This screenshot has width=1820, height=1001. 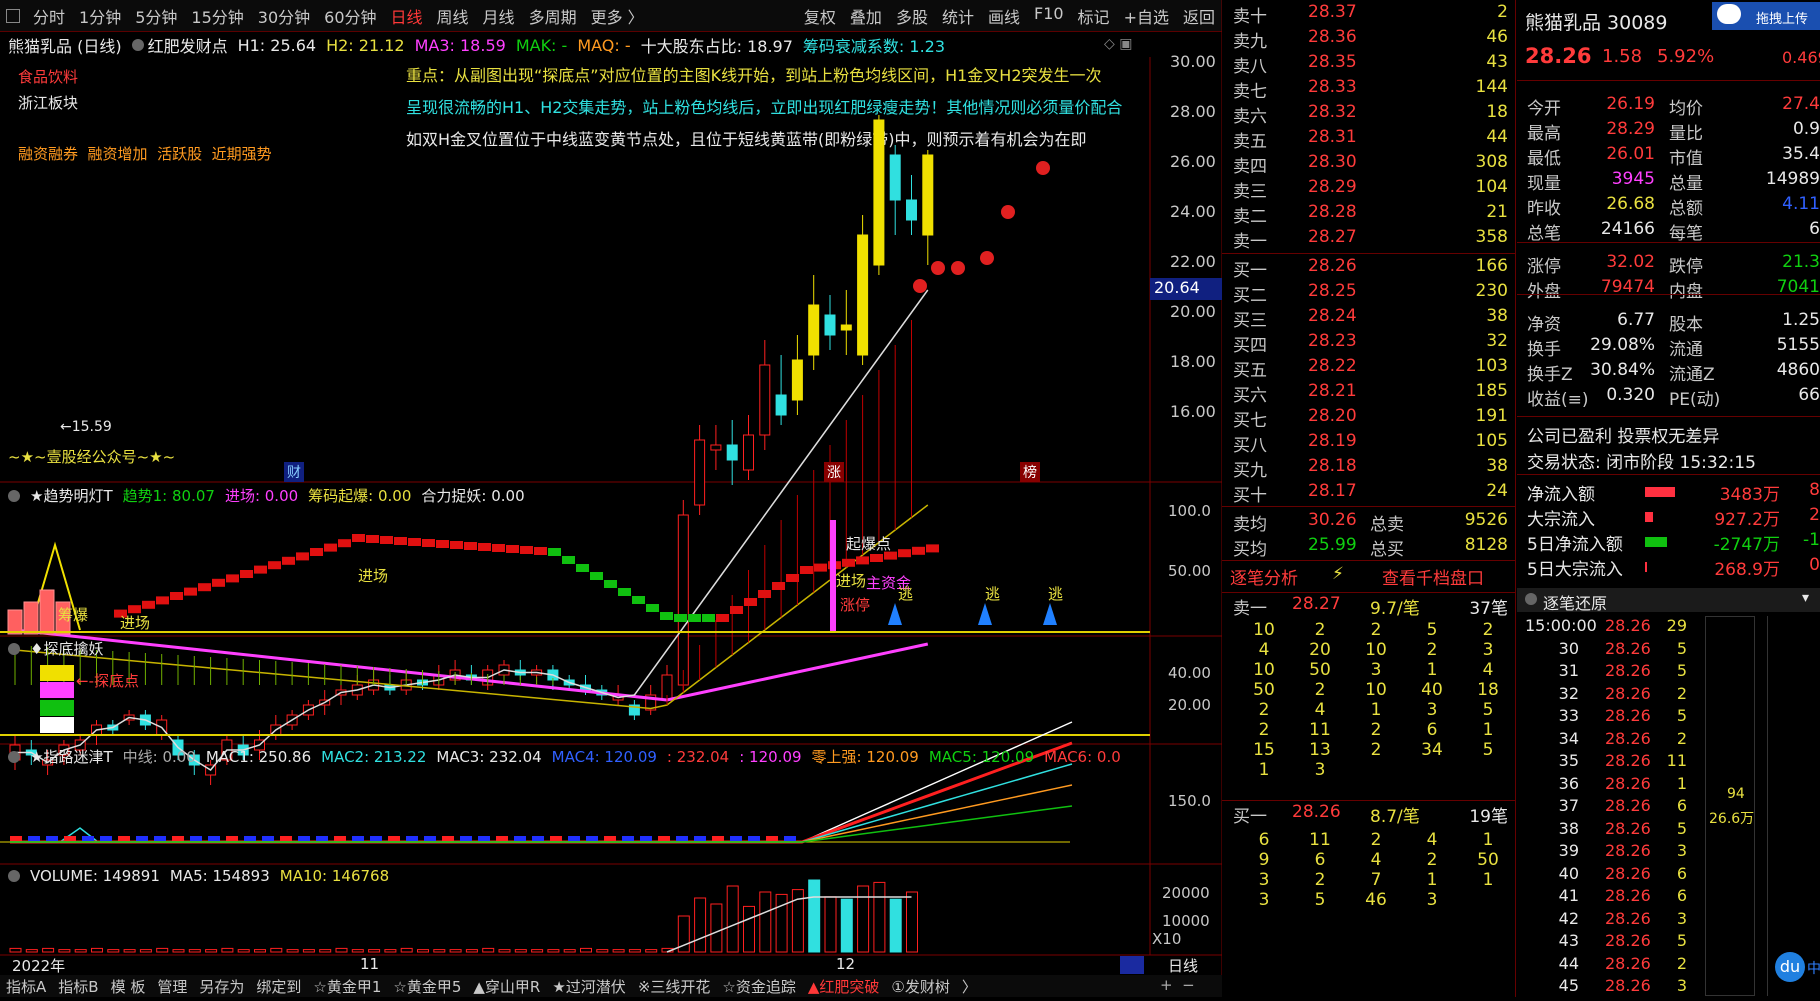 What do you see at coordinates (1332, 162) in the screenshot?
I see `order-price: 28.30` at bounding box center [1332, 162].